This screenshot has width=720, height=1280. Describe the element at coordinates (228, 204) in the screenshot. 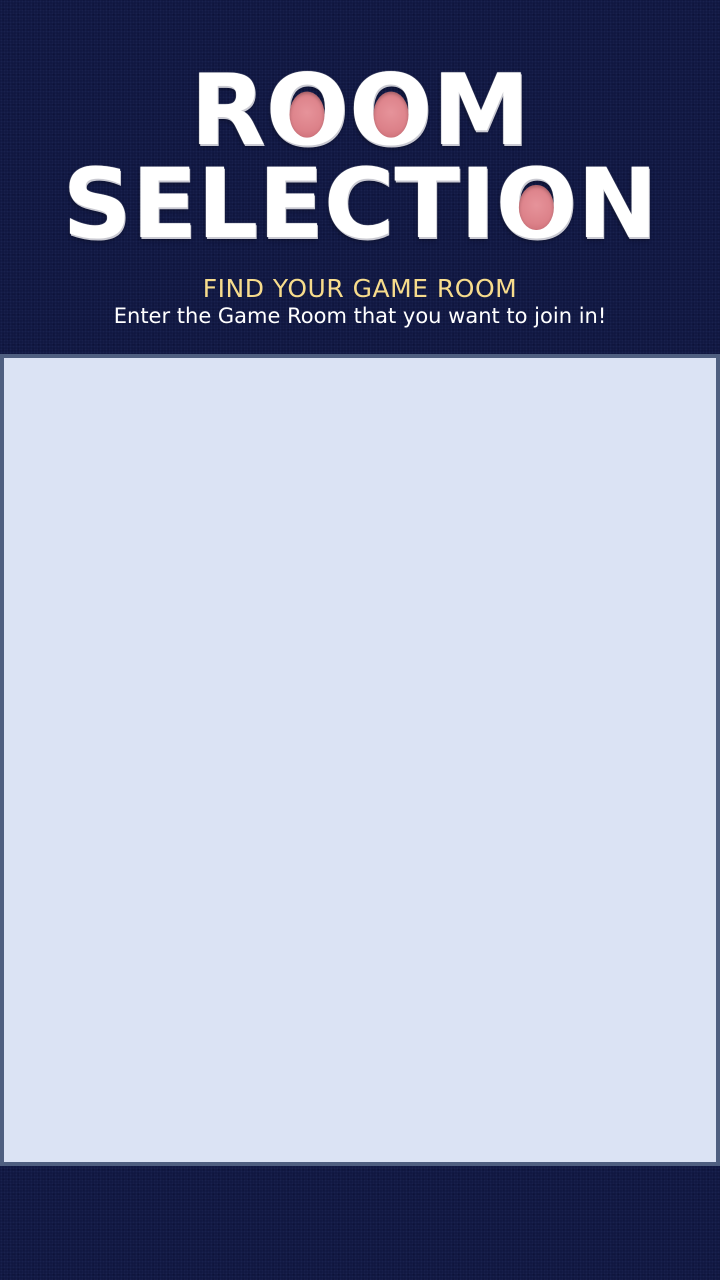

I see `title-letter: L` at that location.